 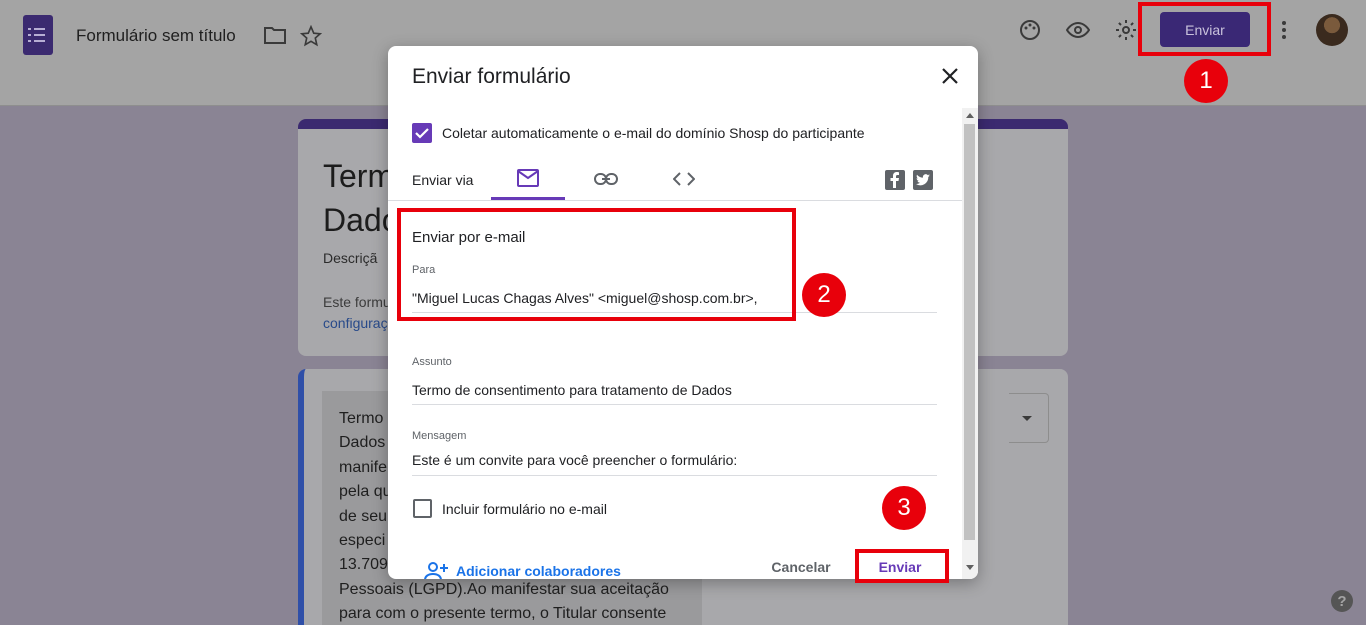 I want to click on collect-email-checkbox, so click(x=422, y=133).